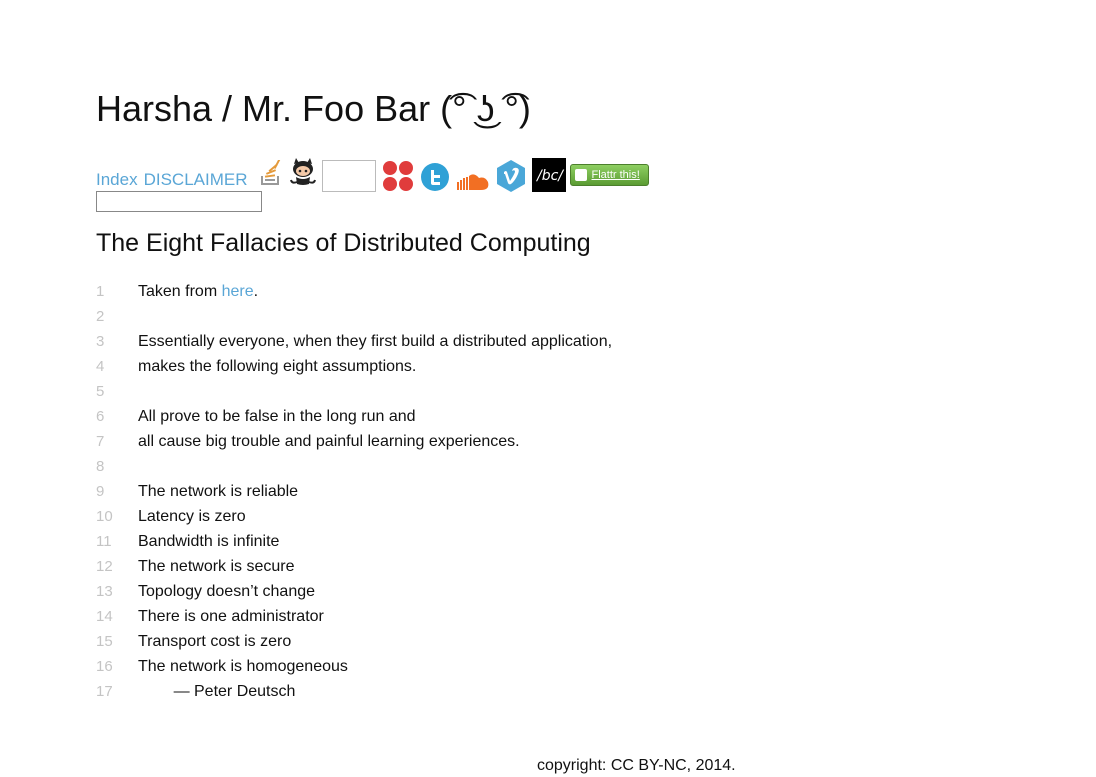 The width and height of the screenshot is (1096, 777). What do you see at coordinates (580, 175) in the screenshot?
I see `flattr-icon` at bounding box center [580, 175].